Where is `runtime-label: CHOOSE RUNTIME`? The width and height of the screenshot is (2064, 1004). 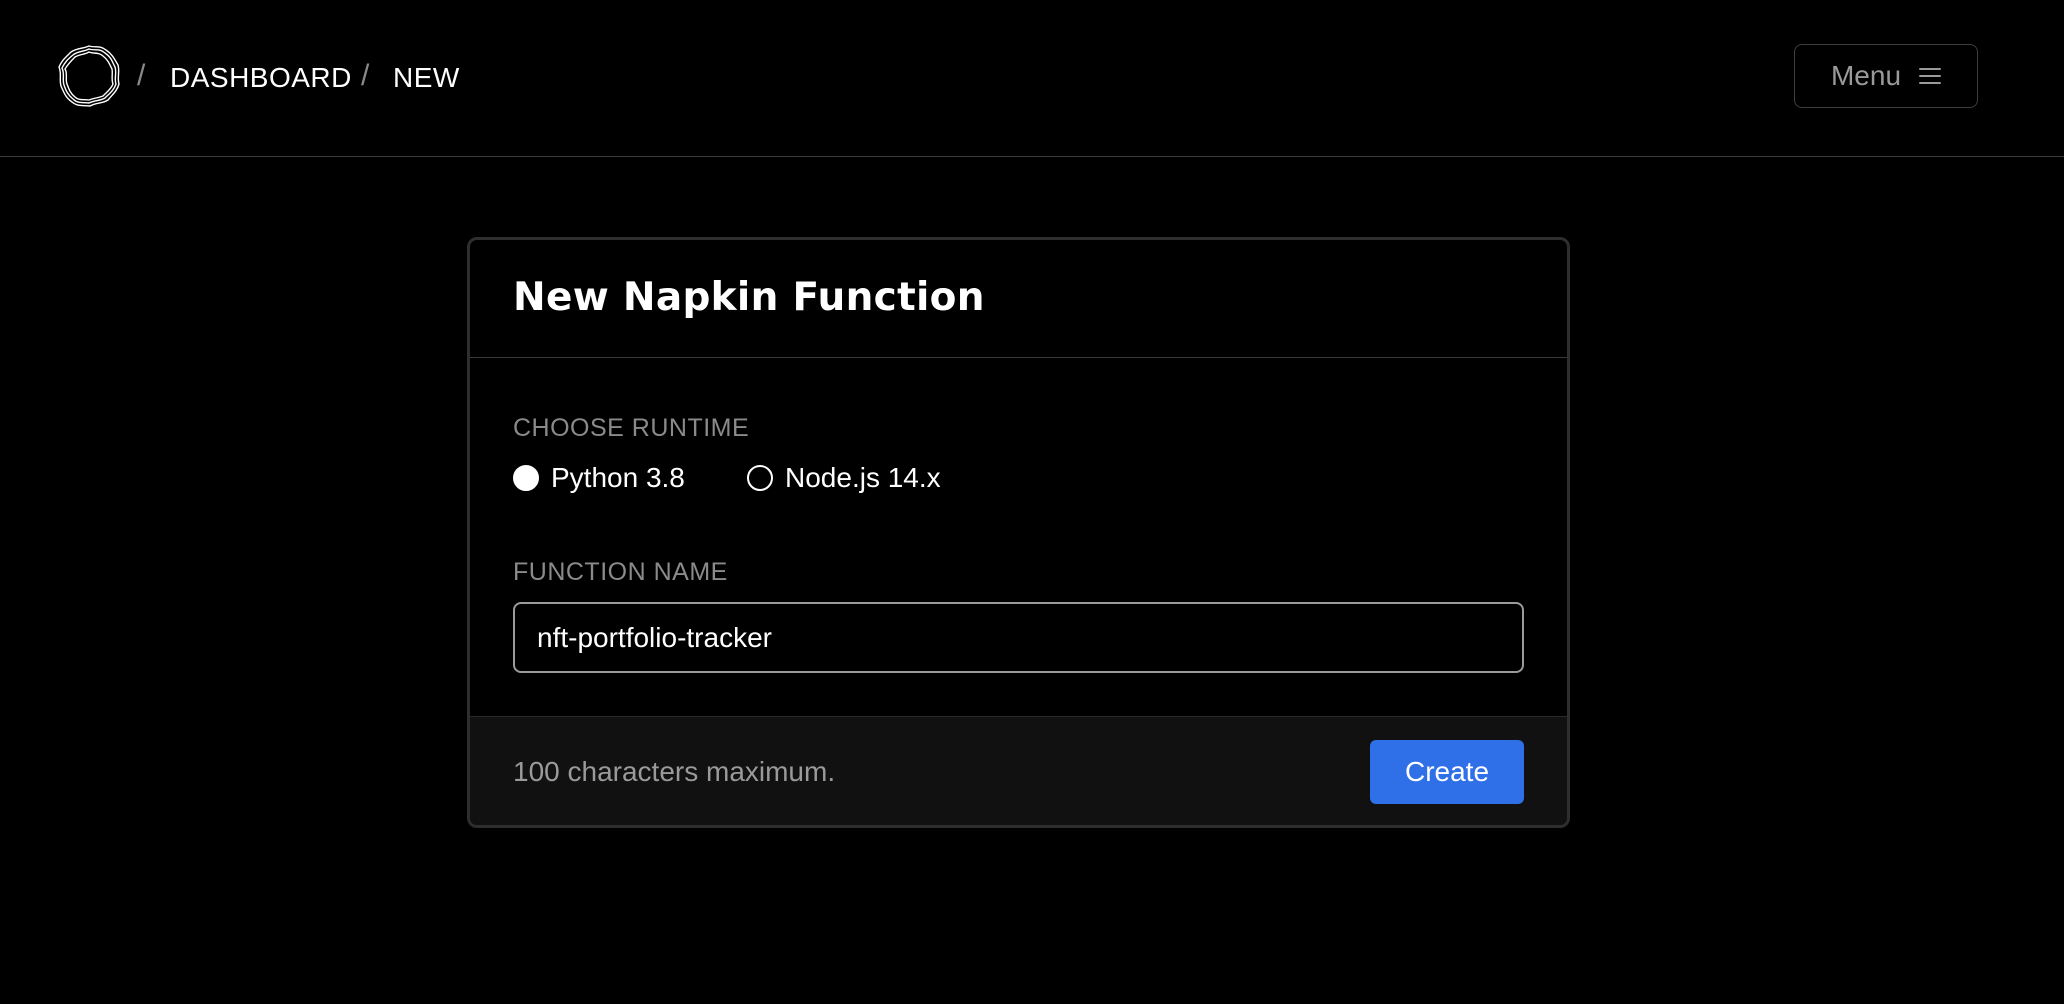 runtime-label: CHOOSE RUNTIME is located at coordinates (631, 428).